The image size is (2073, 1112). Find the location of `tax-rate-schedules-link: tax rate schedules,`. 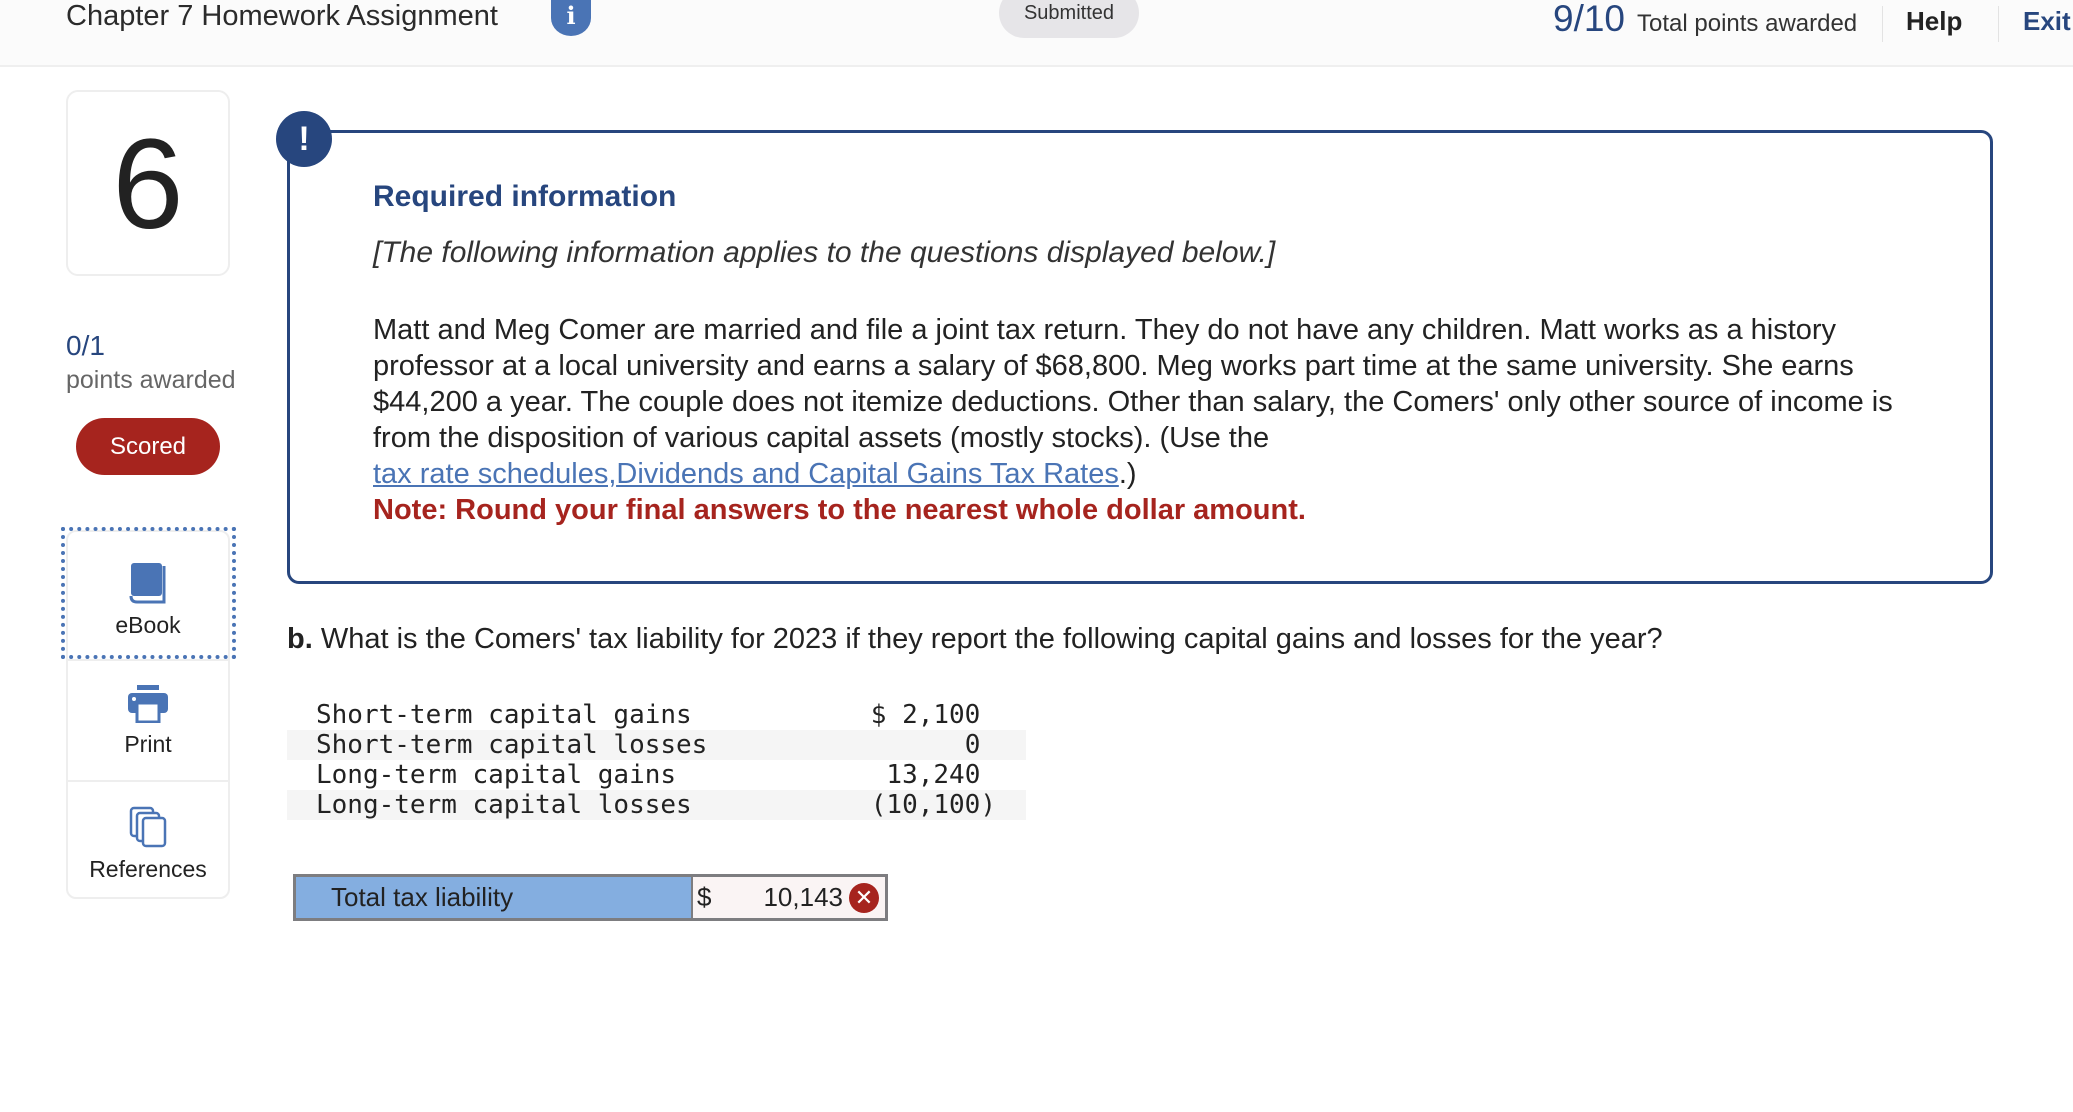

tax-rate-schedules-link: tax rate schedules, is located at coordinates (494, 474).